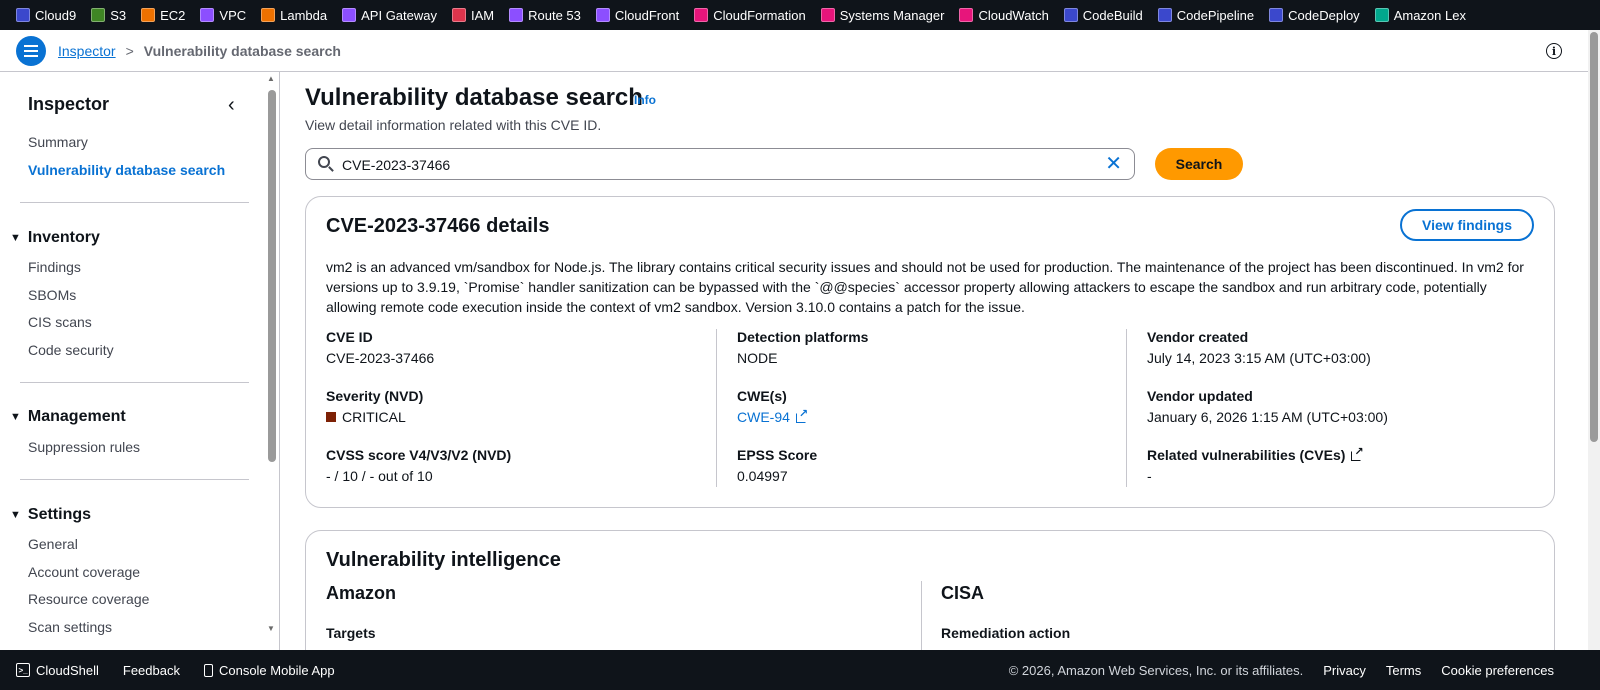  I want to click on search-icon, so click(324, 162).